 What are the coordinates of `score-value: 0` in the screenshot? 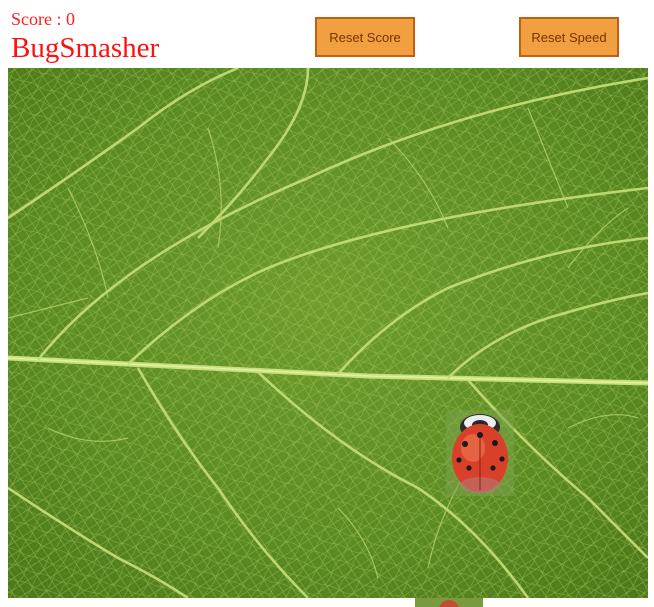 It's located at (70, 19).